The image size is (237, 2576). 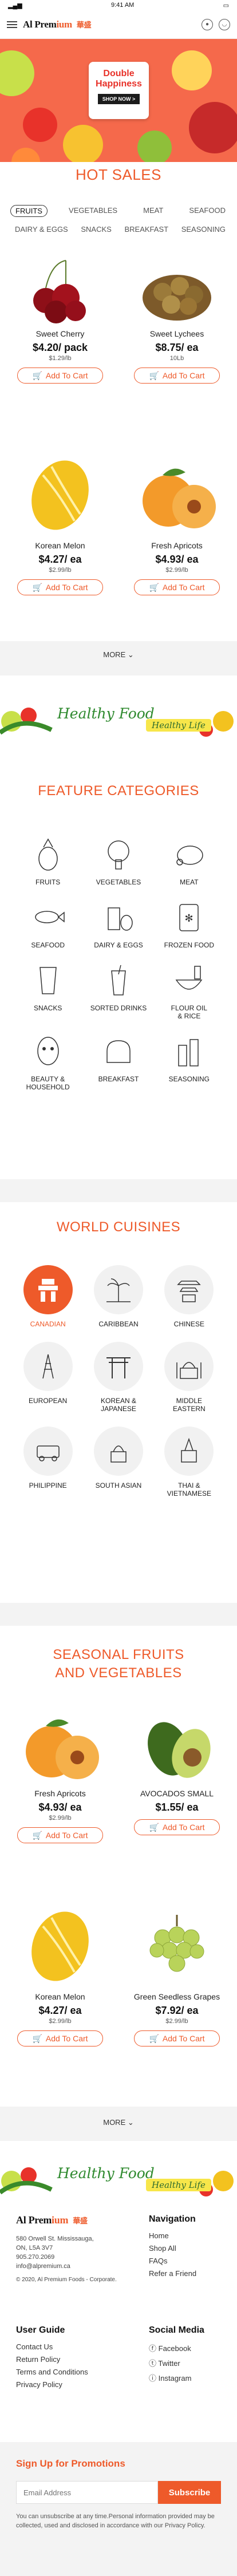 I want to click on cart-icon: ◡, so click(x=224, y=24).